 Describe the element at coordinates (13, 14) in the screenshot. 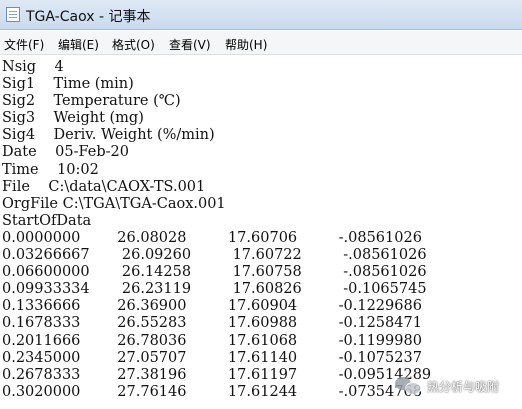

I see `notepad-icon` at that location.